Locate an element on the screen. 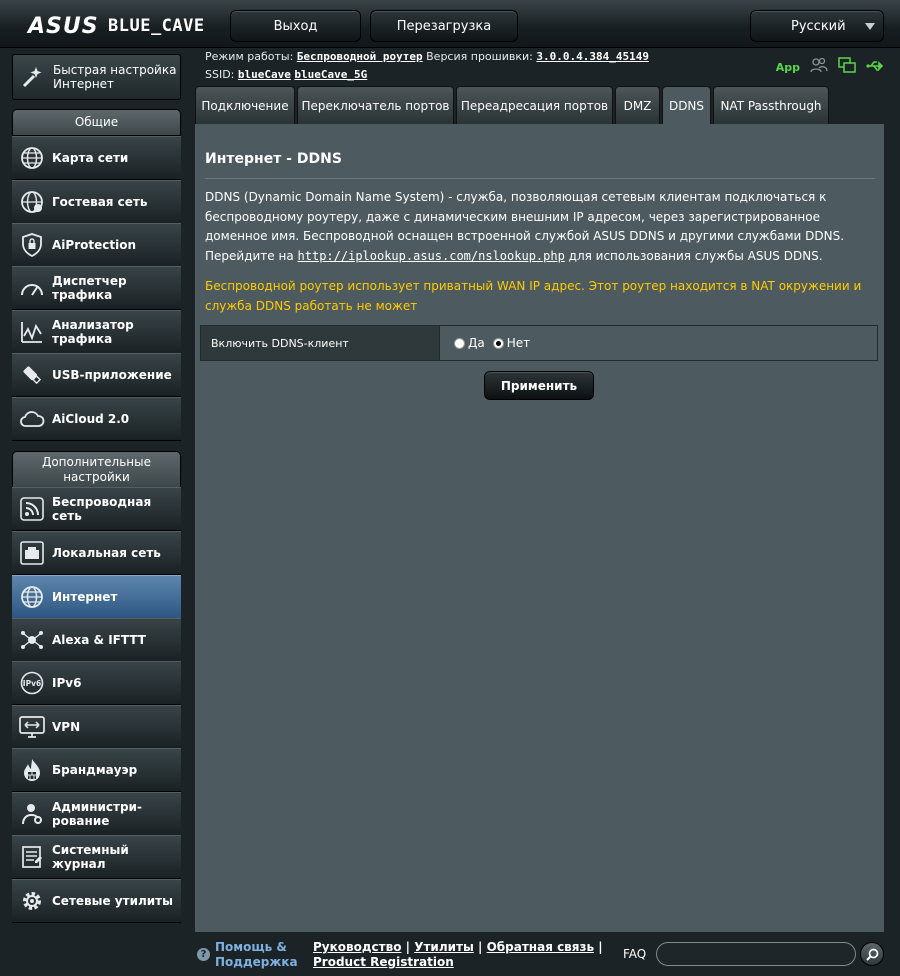 This screenshot has height=976, width=900. goto-suffix: для использования службы ASUS DDNS. is located at coordinates (695, 255).